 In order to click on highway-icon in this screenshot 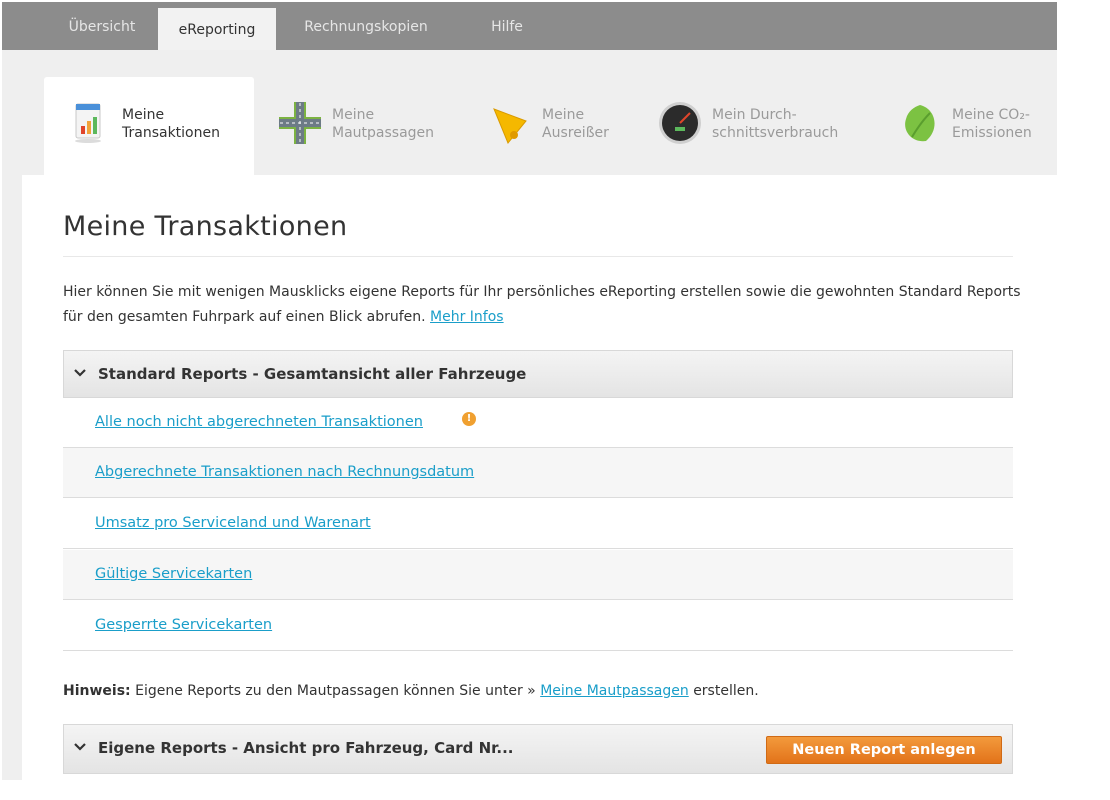, I will do `click(300, 123)`.